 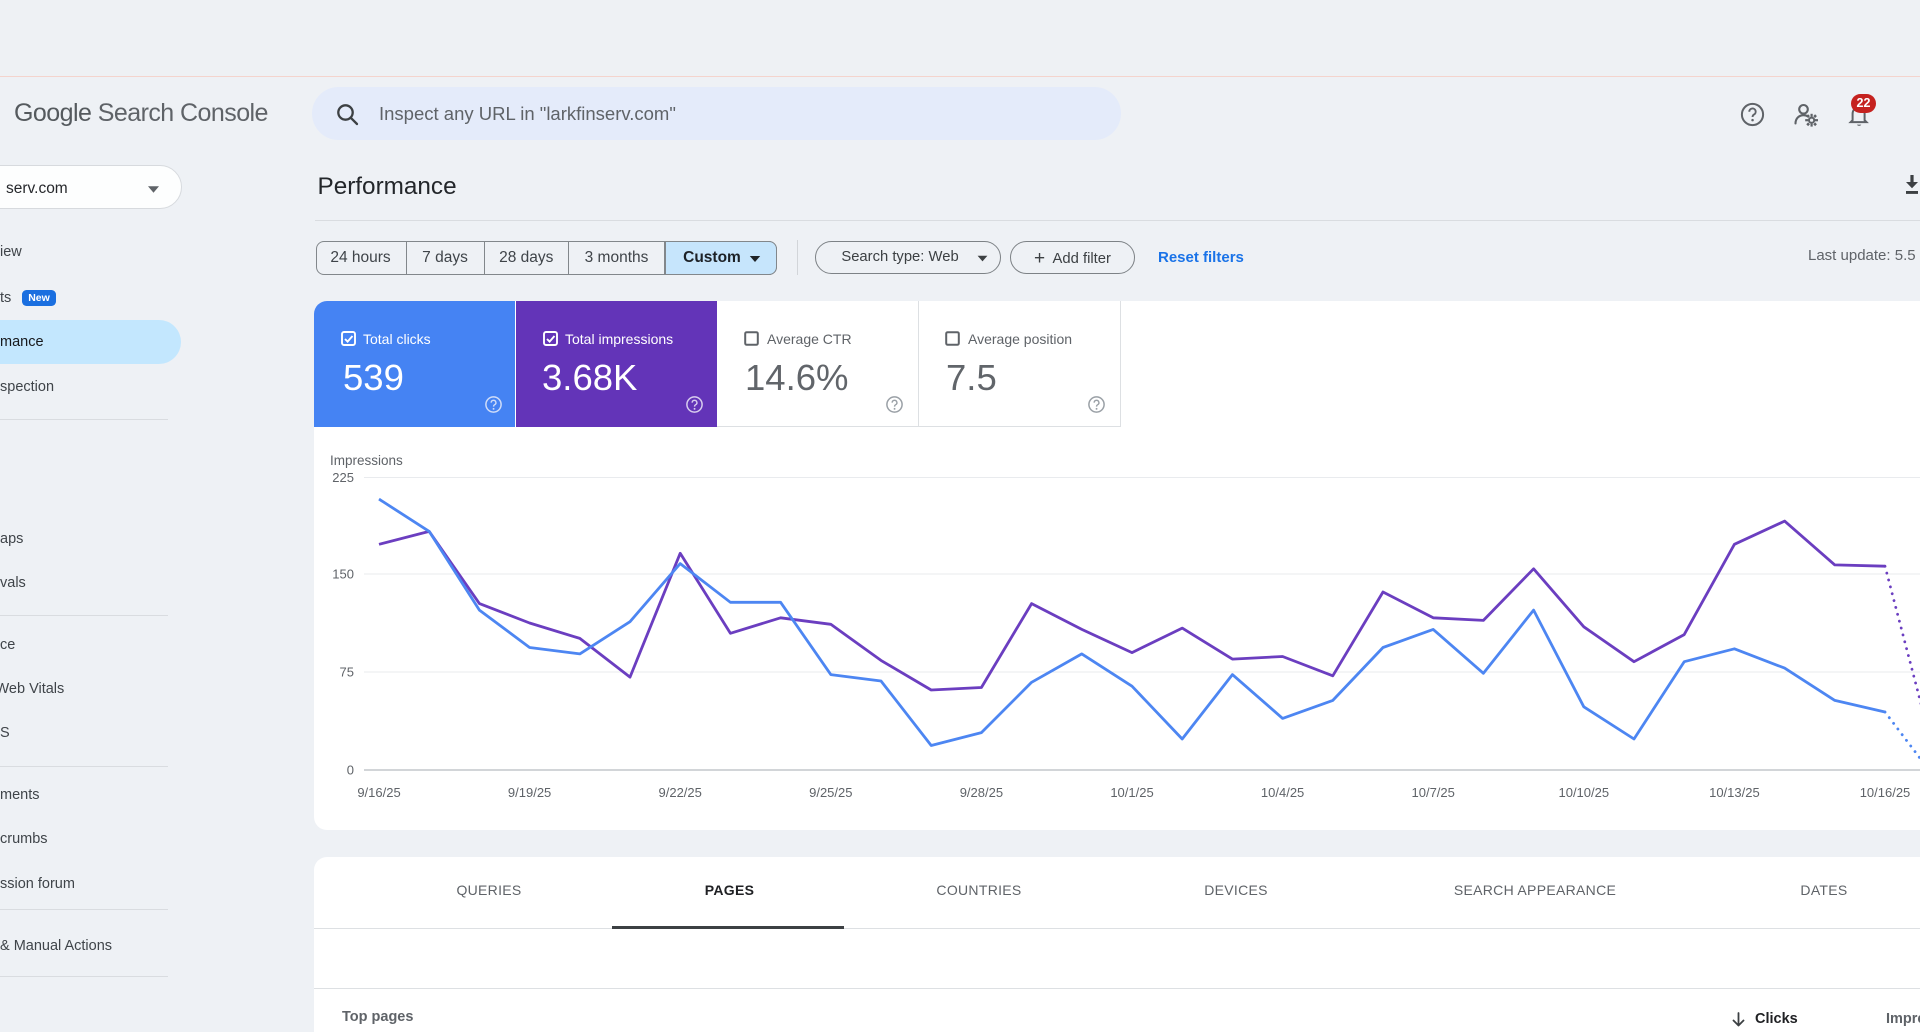 What do you see at coordinates (350, 770) in the screenshot?
I see `svg-text: 0` at bounding box center [350, 770].